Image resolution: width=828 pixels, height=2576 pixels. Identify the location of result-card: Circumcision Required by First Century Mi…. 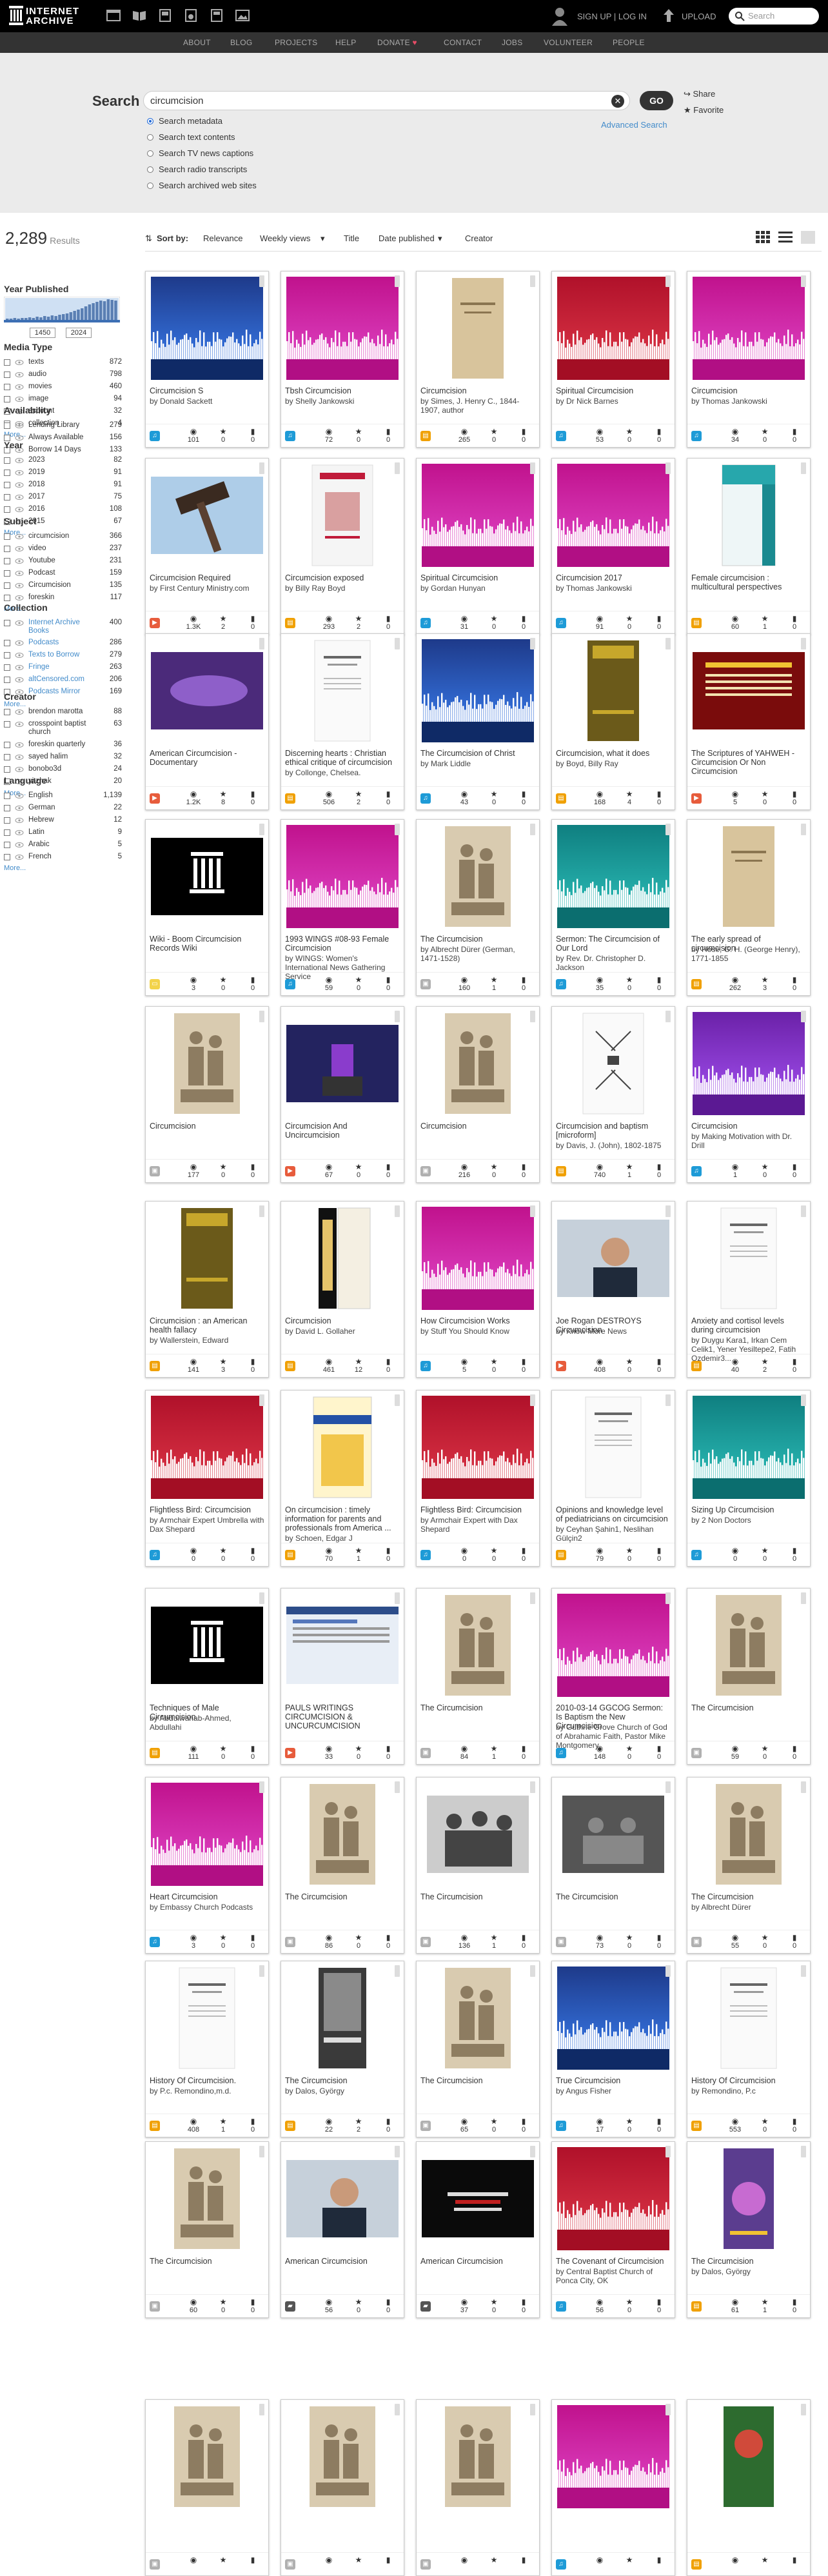
(207, 546).